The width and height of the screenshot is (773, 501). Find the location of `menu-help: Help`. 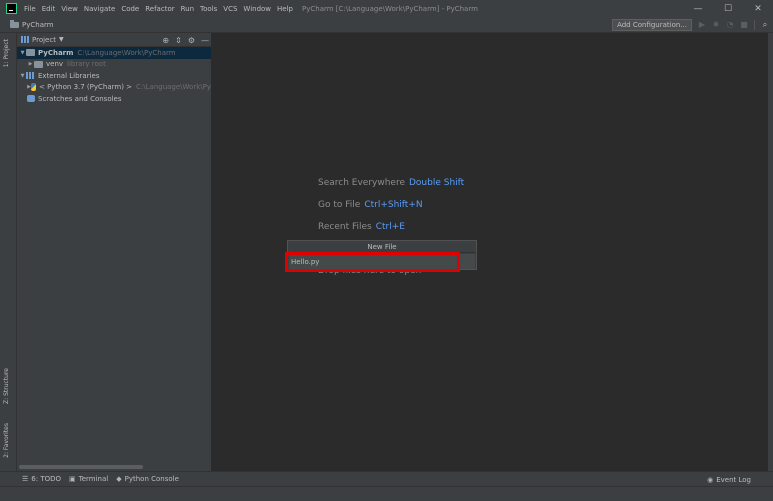

menu-help: Help is located at coordinates (285, 9).